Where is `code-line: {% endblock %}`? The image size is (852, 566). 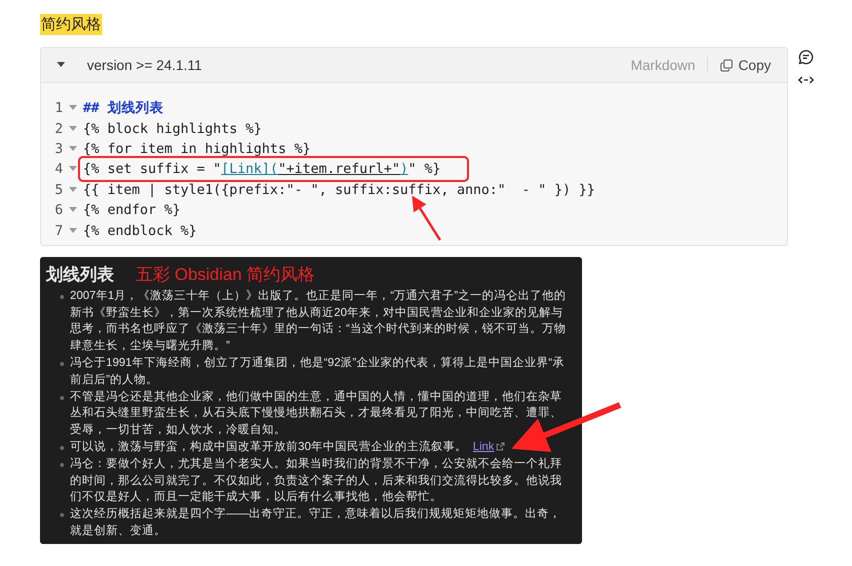 code-line: {% endblock %} is located at coordinates (140, 230).